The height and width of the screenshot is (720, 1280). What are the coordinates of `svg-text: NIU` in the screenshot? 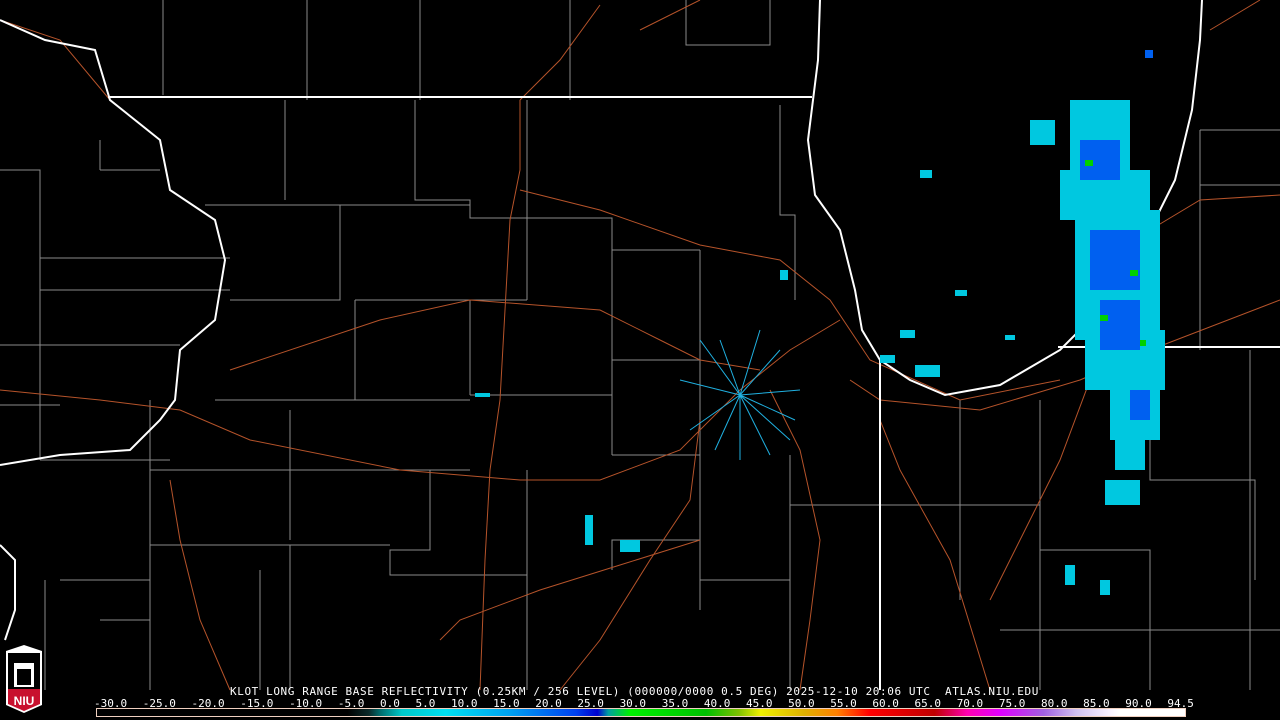 It's located at (24, 701).